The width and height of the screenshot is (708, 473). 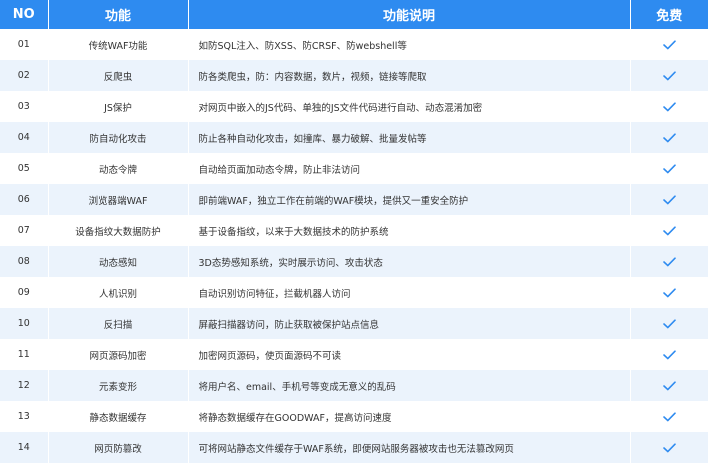 What do you see at coordinates (409, 137) in the screenshot?
I see `row-description: 防止各种自动化攻击，如撞库、暴力破解、批量发帖等` at bounding box center [409, 137].